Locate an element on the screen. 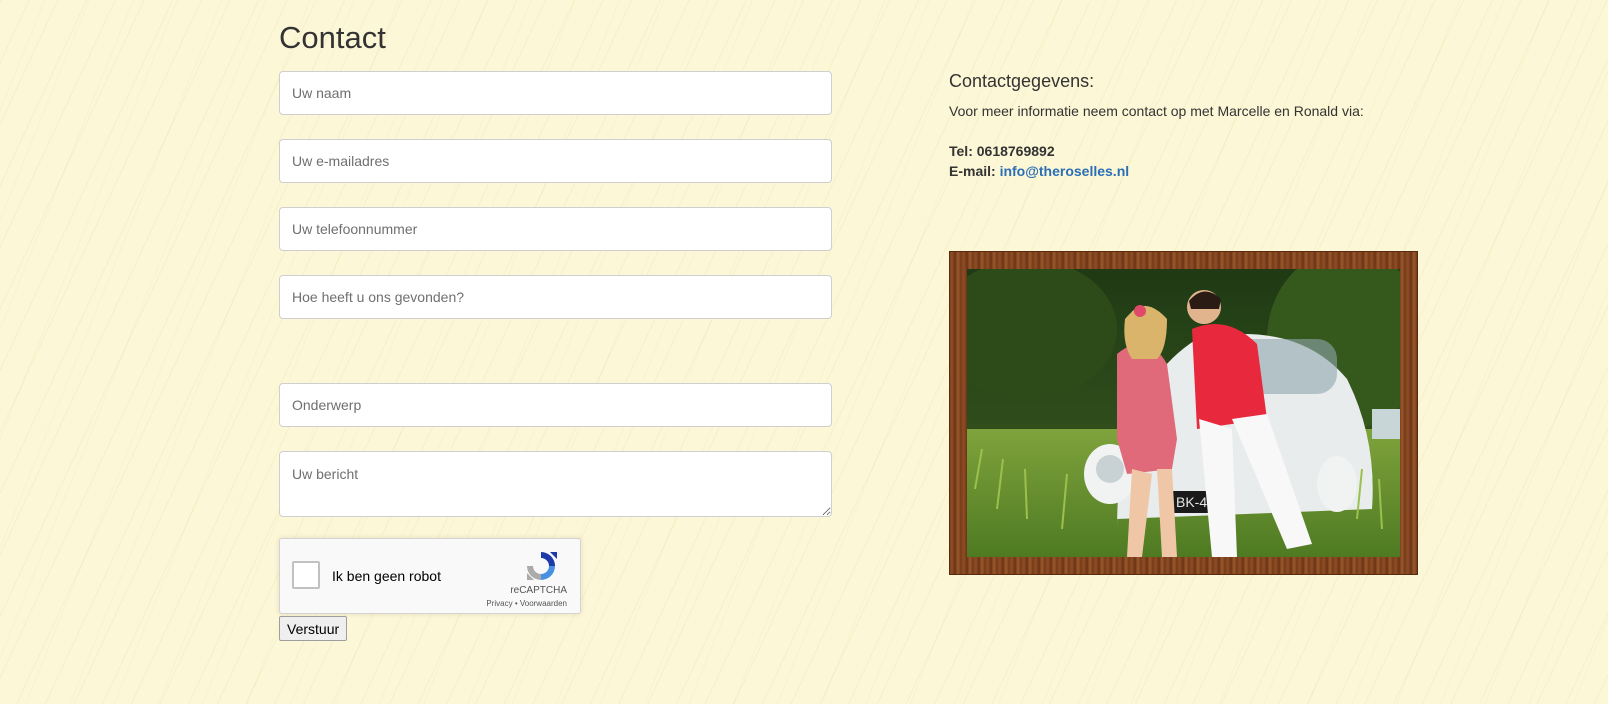 This screenshot has height=704, width=1608. recaptcha-label: Ik ben geen robot is located at coordinates (386, 576).